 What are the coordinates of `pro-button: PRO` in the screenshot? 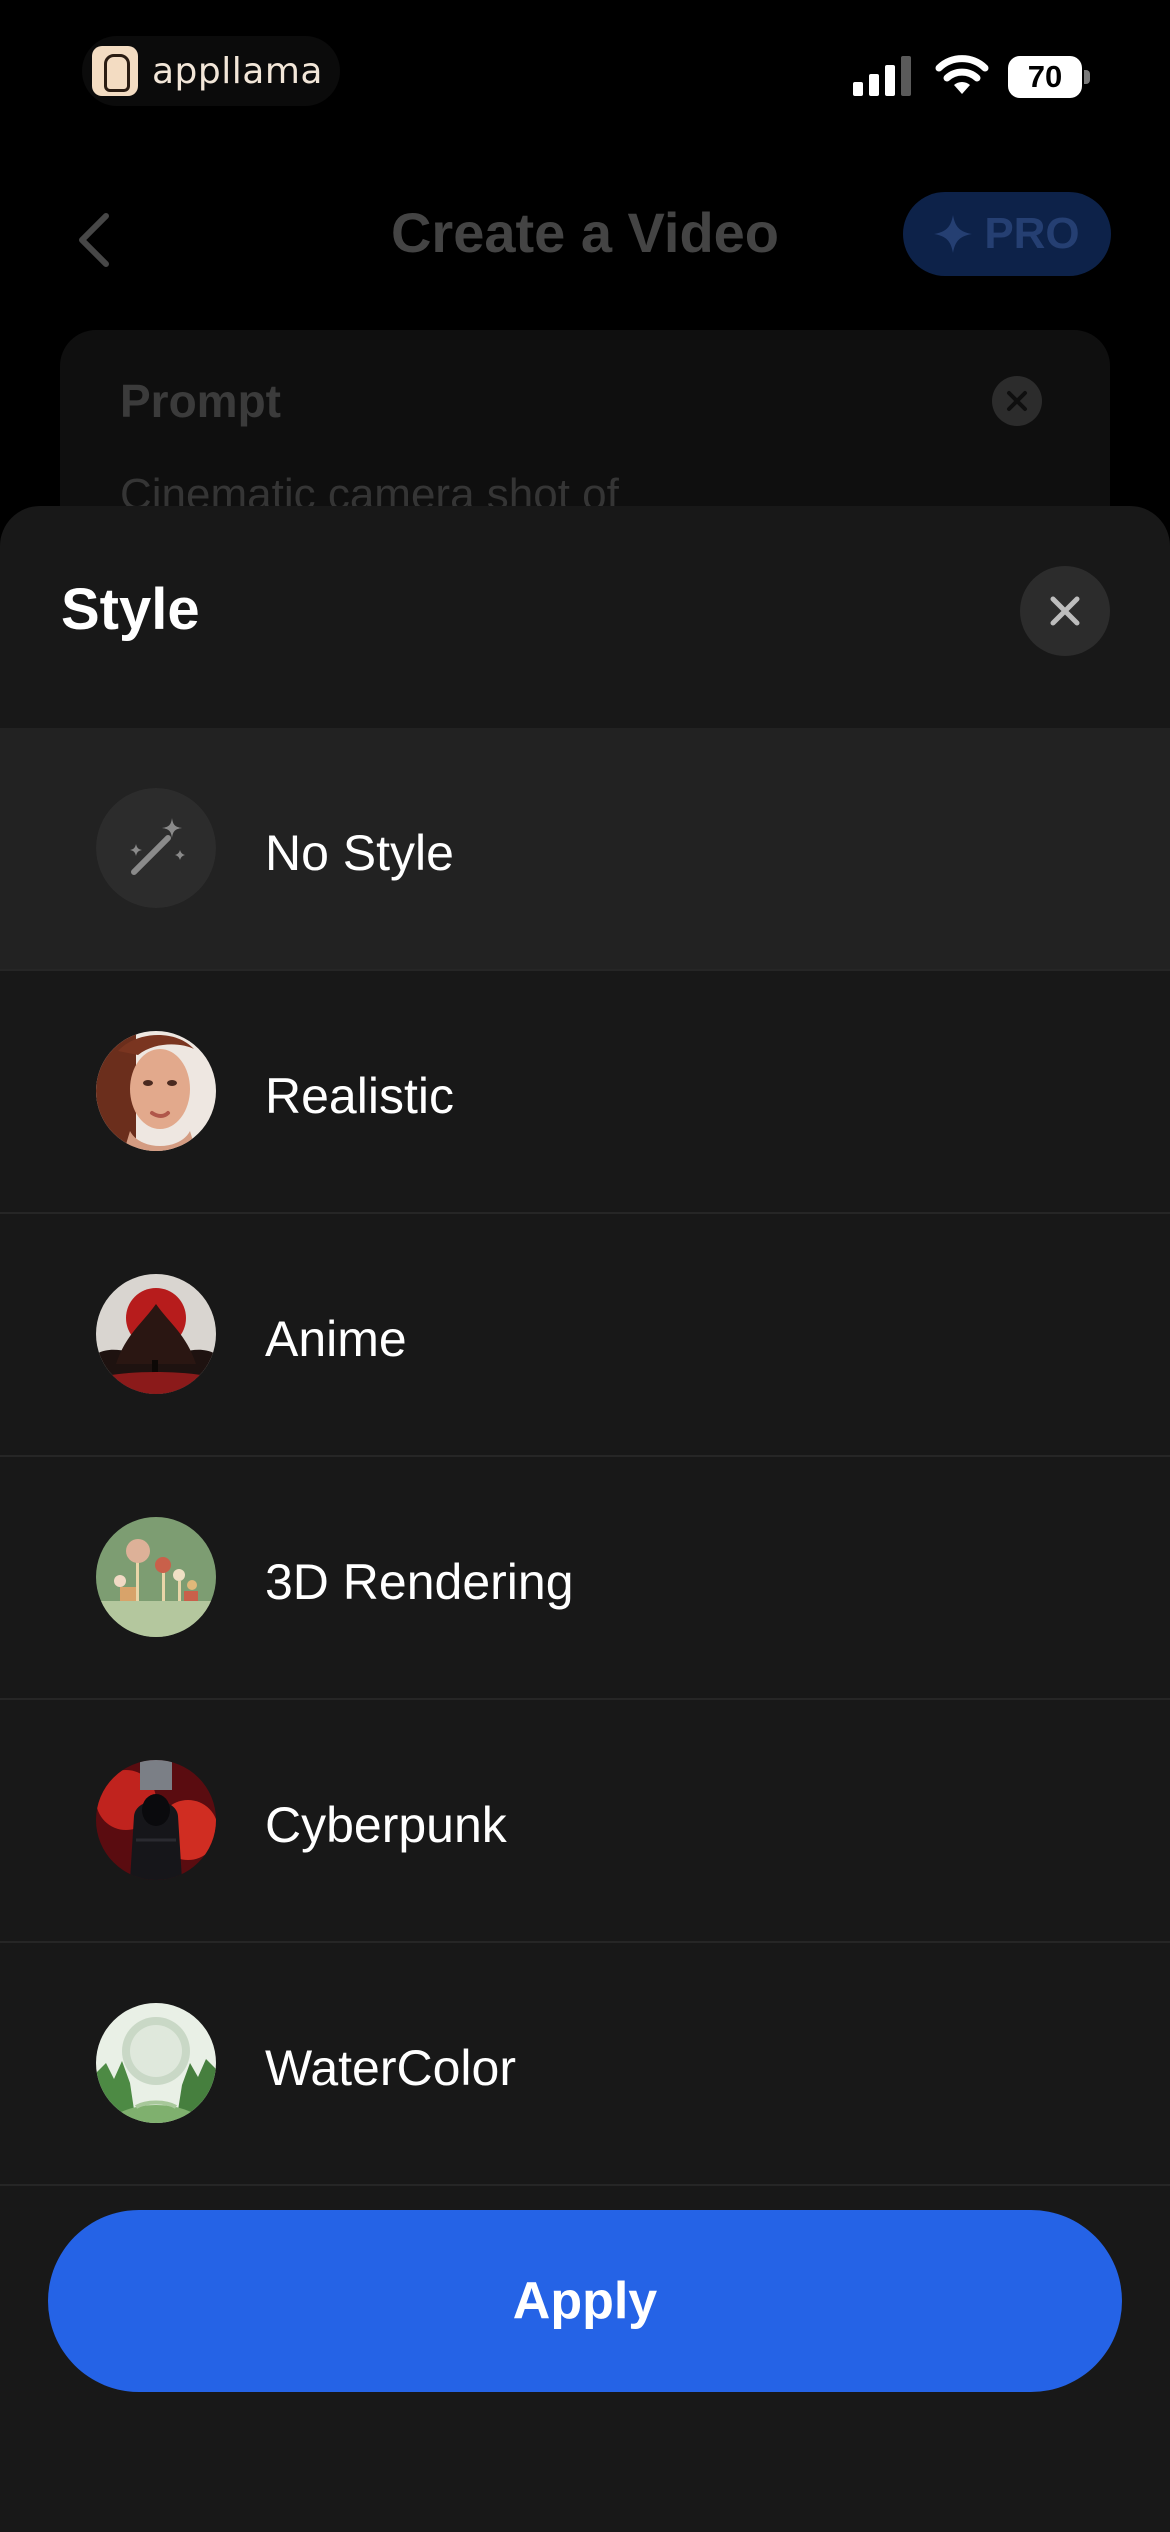 It's located at (1007, 234).